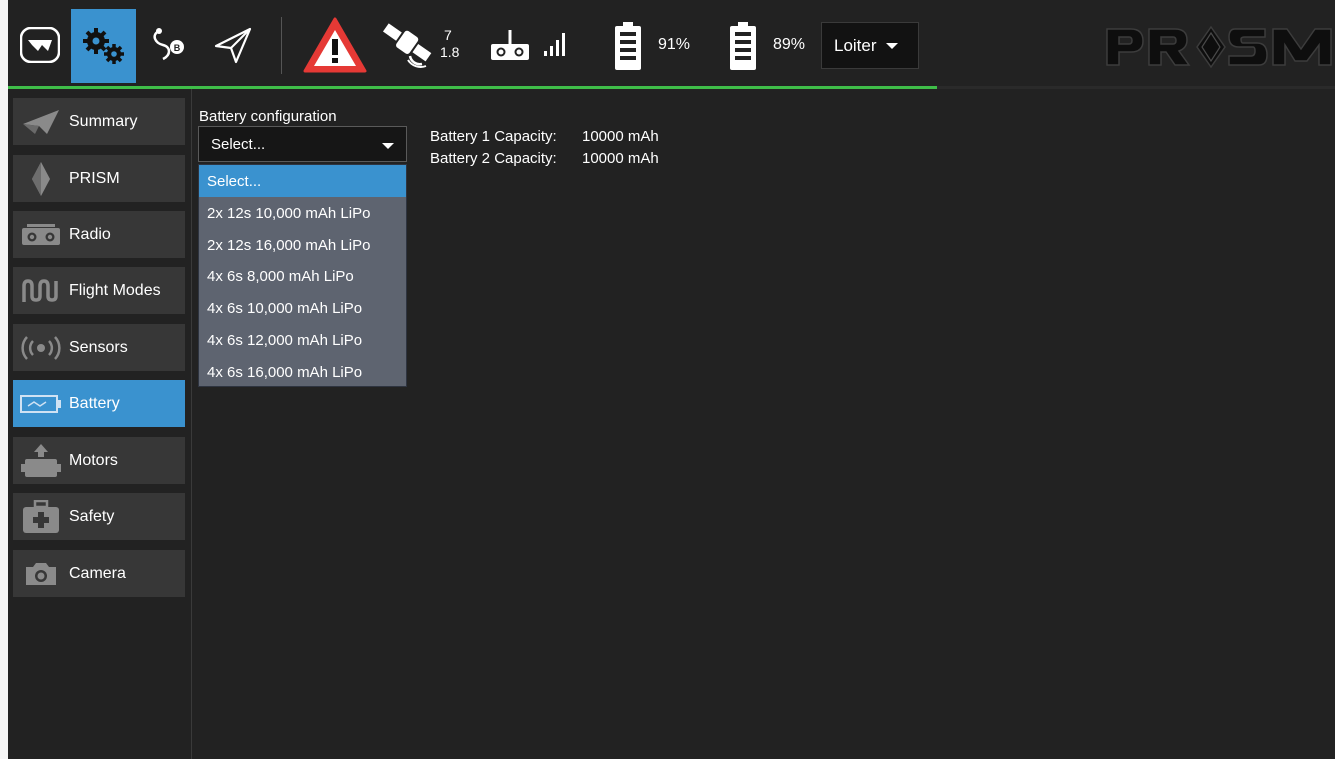 This screenshot has width=1335, height=759. Describe the element at coordinates (94, 403) in the screenshot. I see `sidebar-item-label: Battery` at that location.